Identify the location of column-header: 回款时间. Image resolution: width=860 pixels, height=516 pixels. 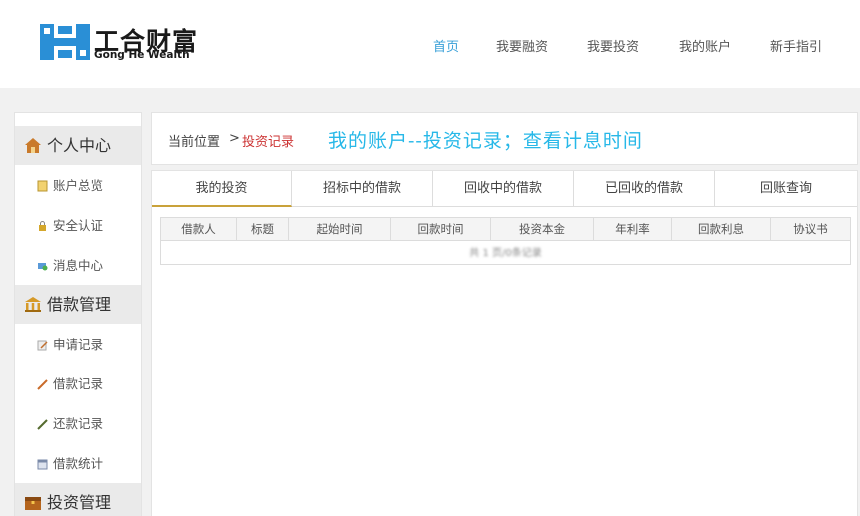
(441, 229).